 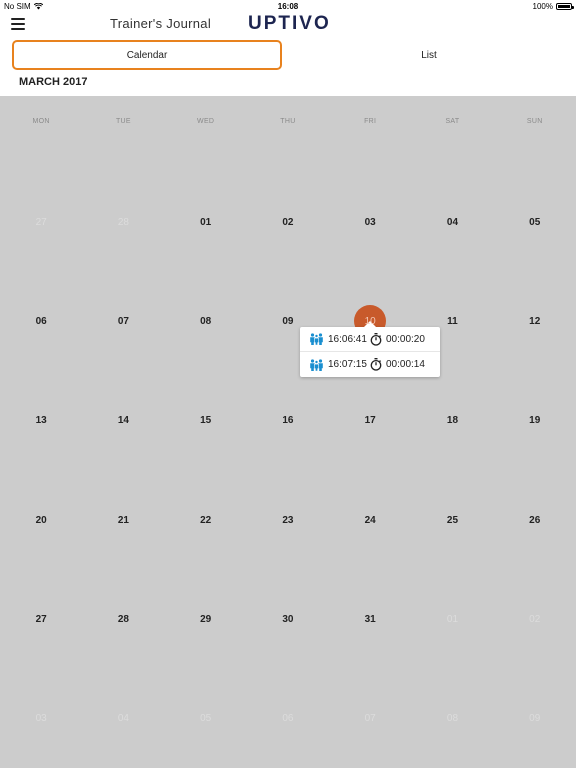 I want to click on battery-percentage: 100%, so click(x=542, y=6).